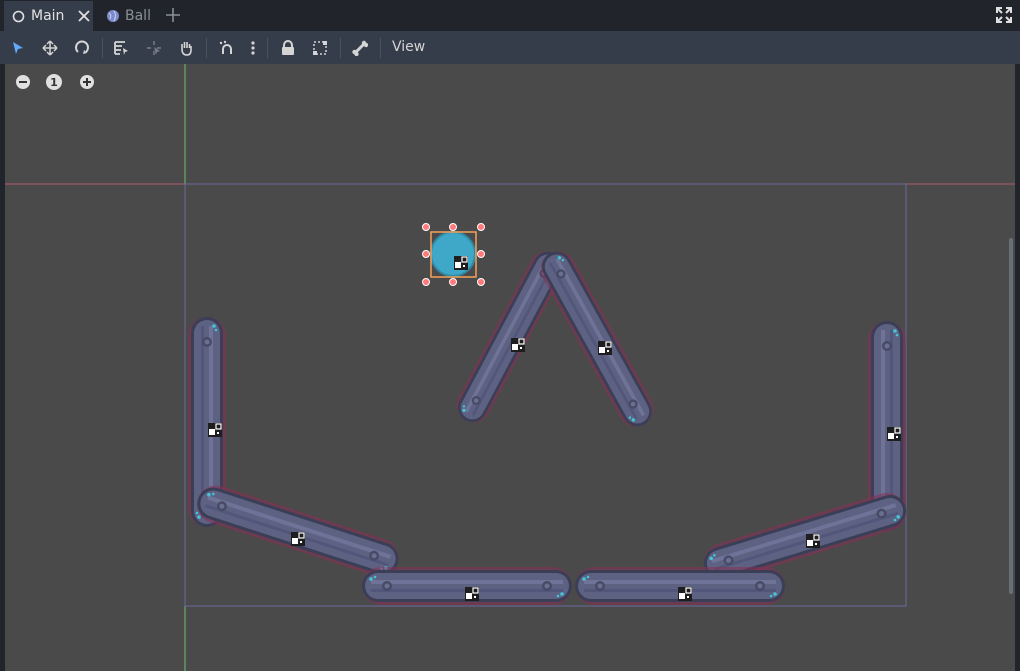 The image size is (1020, 671). What do you see at coordinates (453, 254) in the screenshot?
I see `ball-selected` at bounding box center [453, 254].